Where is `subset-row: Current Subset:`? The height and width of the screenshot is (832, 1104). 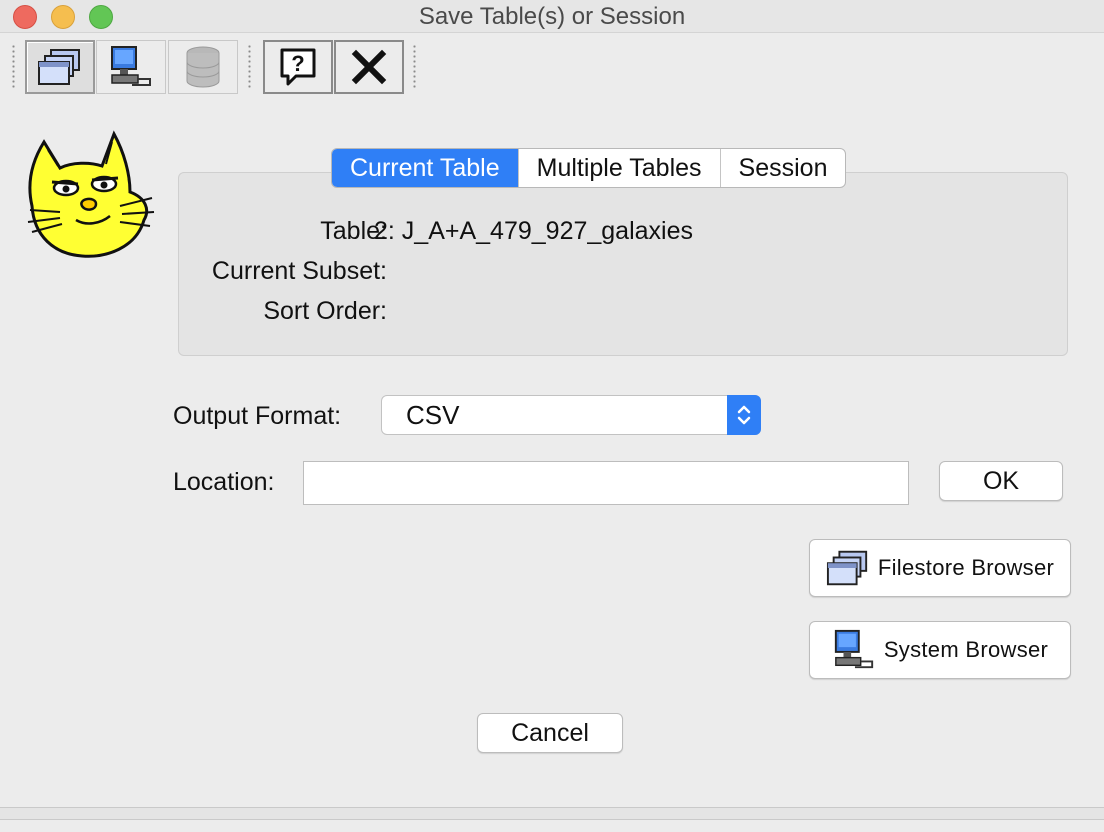 subset-row: Current Subset: is located at coordinates (572, 274).